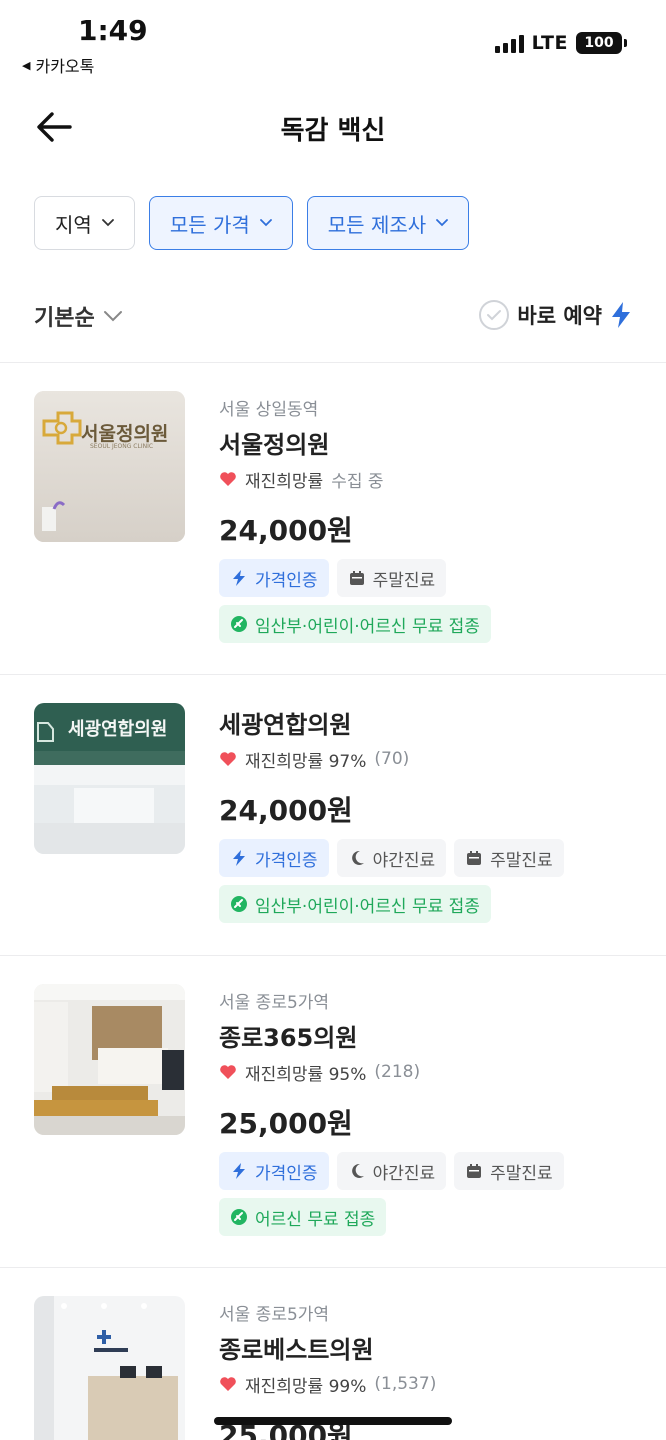 The width and height of the screenshot is (666, 1440). What do you see at coordinates (288, 1038) in the screenshot?
I see `clinic-name: 종로365의원` at bounding box center [288, 1038].